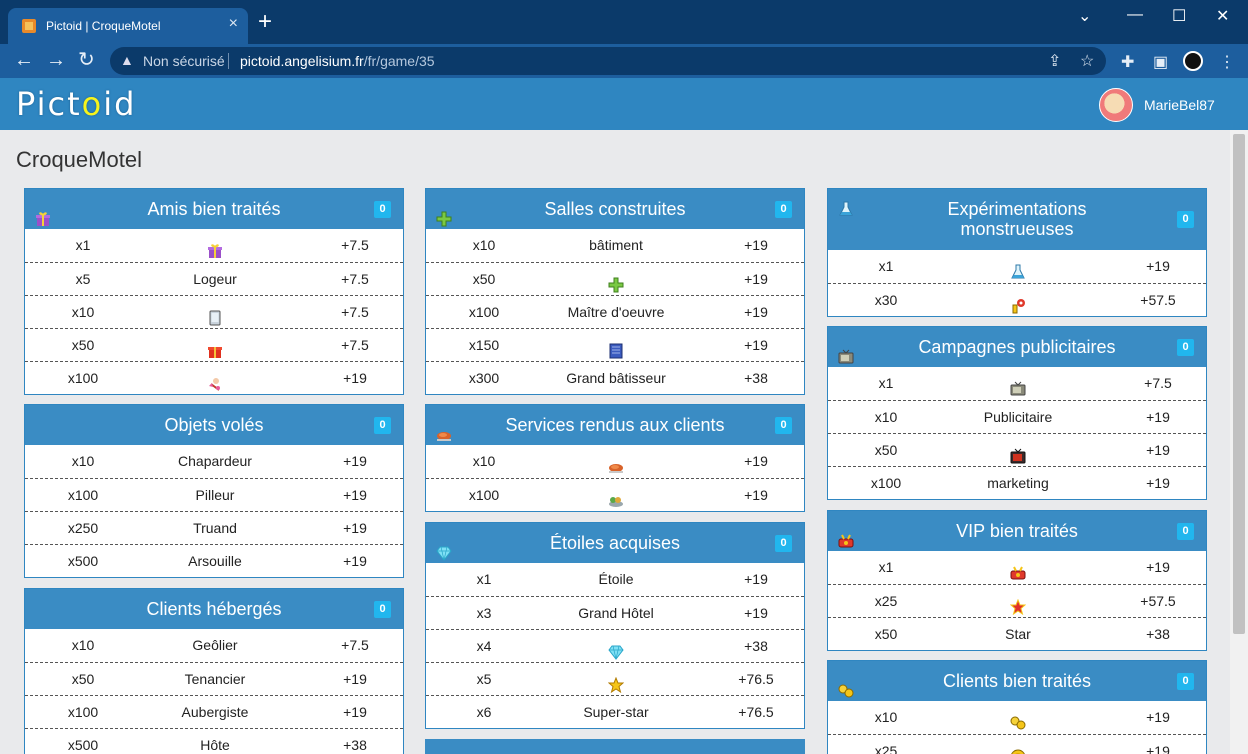  I want to click on table-row: x10 Geôlier +7.5, so click(214, 645).